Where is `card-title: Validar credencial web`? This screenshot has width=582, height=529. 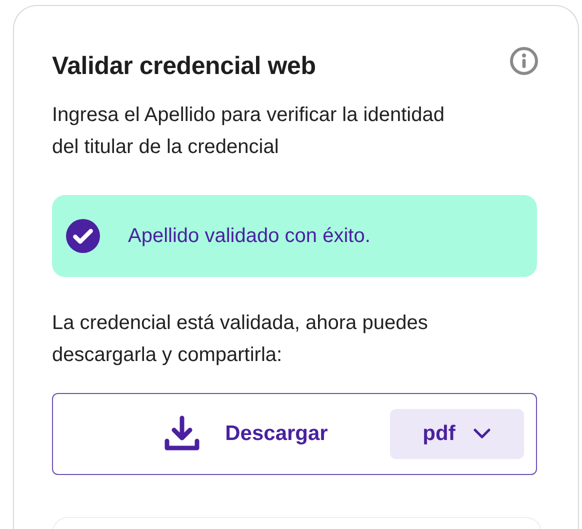 card-title: Validar credencial web is located at coordinates (184, 66).